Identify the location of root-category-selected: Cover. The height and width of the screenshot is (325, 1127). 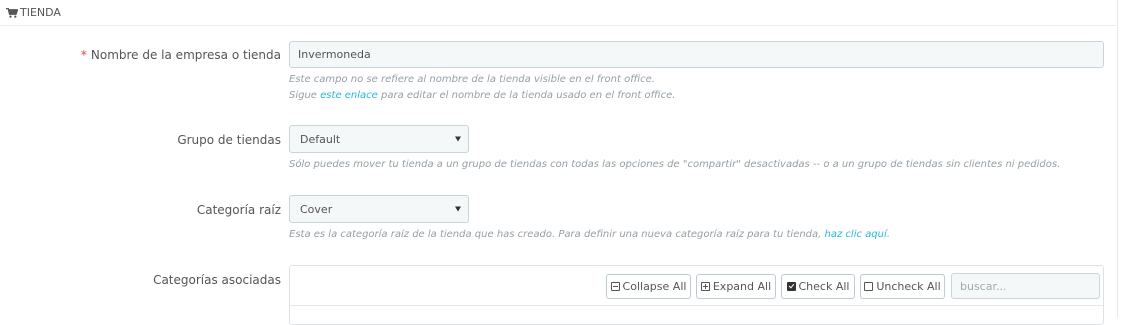
(316, 209).